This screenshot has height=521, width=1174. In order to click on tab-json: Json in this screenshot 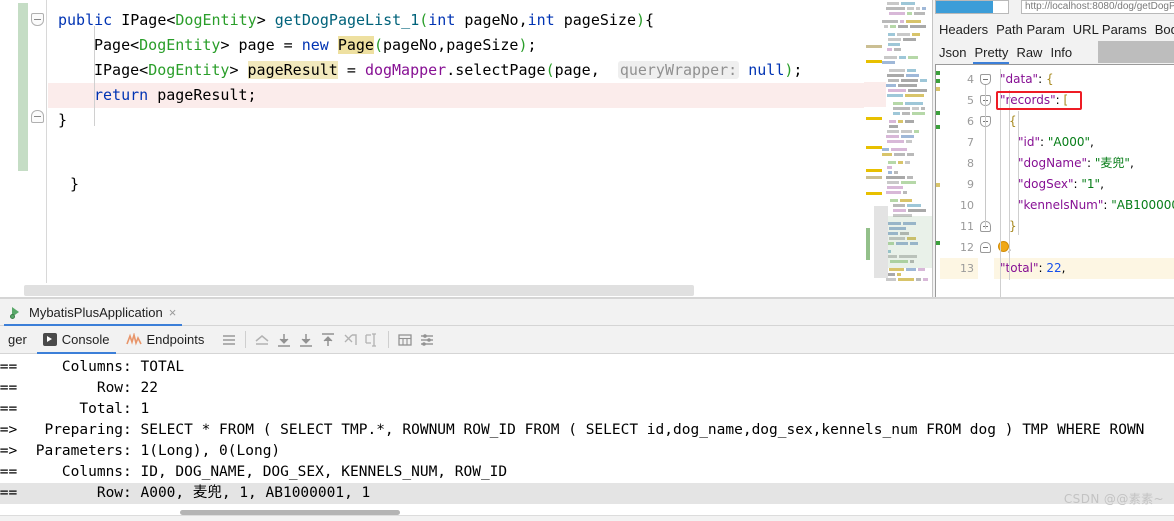, I will do `click(952, 52)`.